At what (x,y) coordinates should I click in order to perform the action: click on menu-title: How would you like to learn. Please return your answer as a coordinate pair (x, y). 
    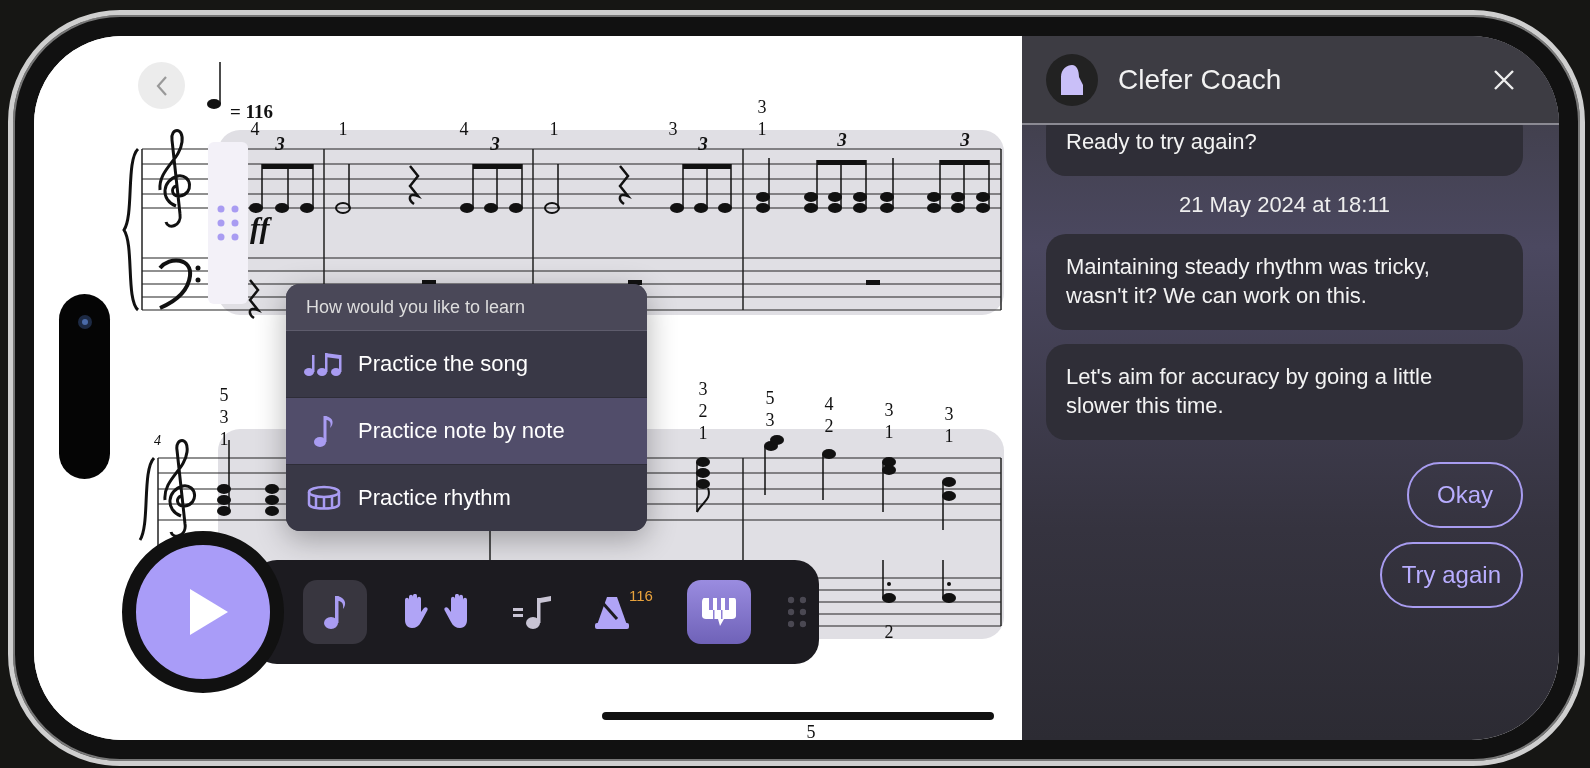
    Looking at the image, I should click on (466, 307).